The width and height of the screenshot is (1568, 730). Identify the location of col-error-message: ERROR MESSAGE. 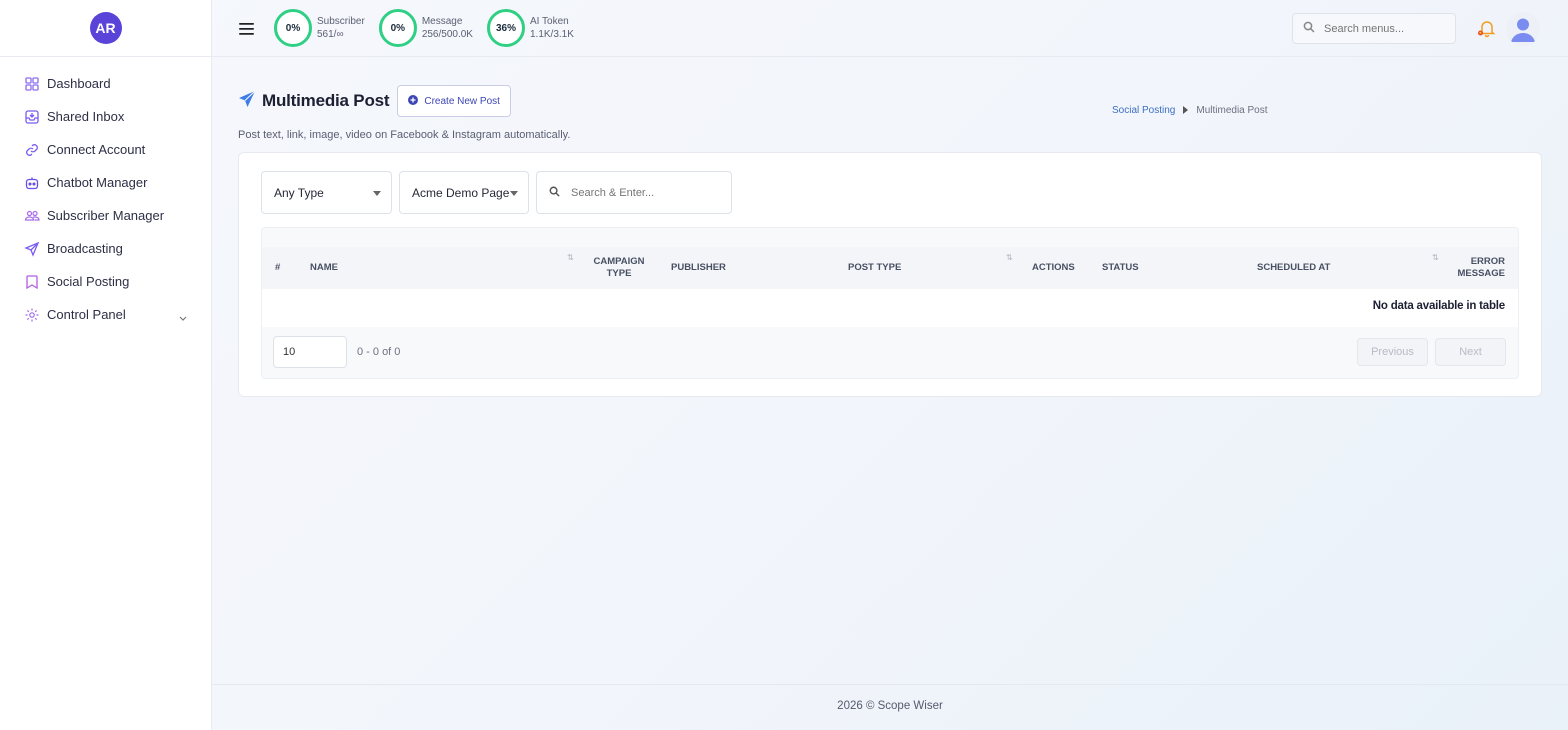
(1481, 268).